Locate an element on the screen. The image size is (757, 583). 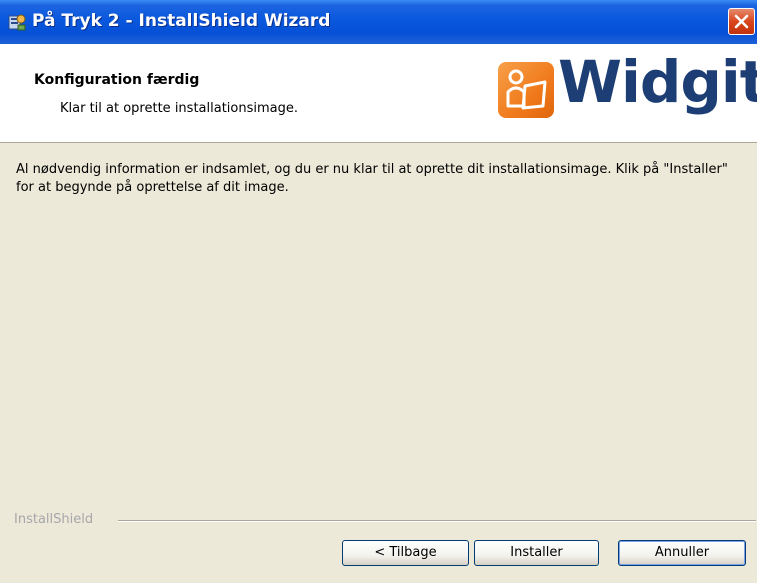
widgit-logo-text: Widgit is located at coordinates (657, 82).